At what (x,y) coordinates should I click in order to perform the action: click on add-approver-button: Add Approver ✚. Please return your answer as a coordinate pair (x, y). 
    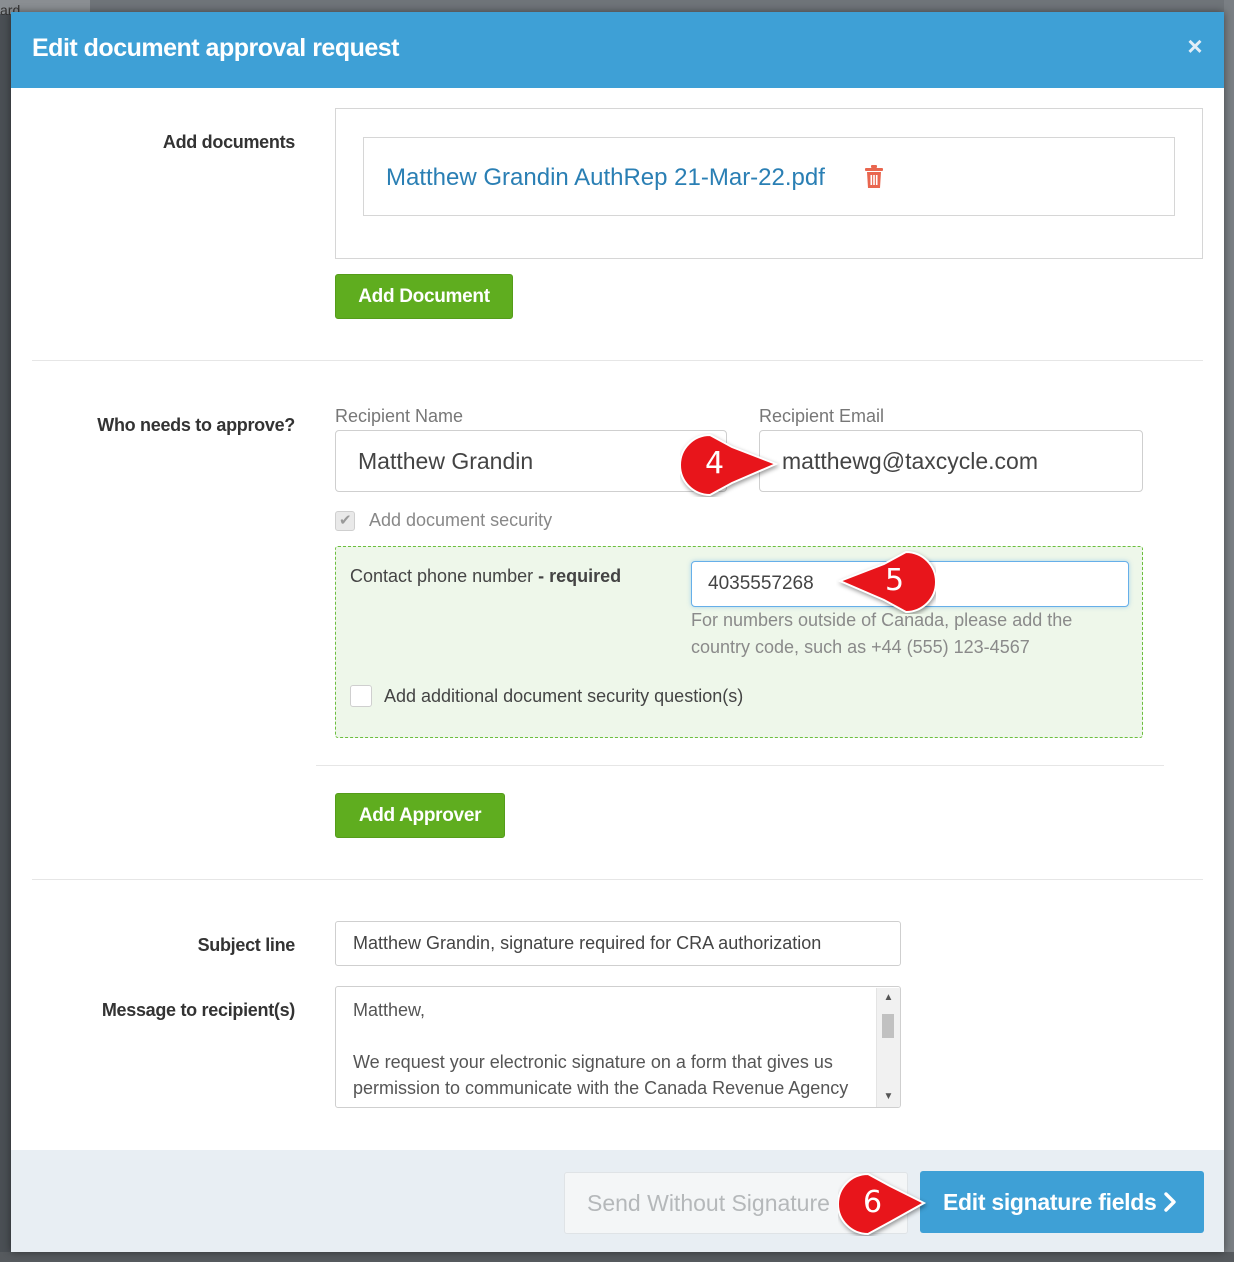
    Looking at the image, I should click on (420, 831).